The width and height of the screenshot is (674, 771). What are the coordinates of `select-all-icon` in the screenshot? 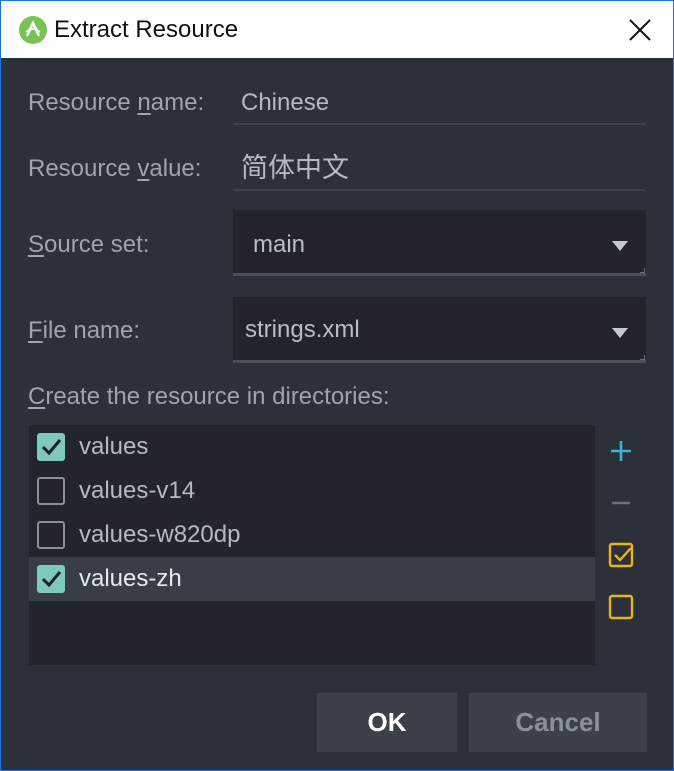 It's located at (621, 555).